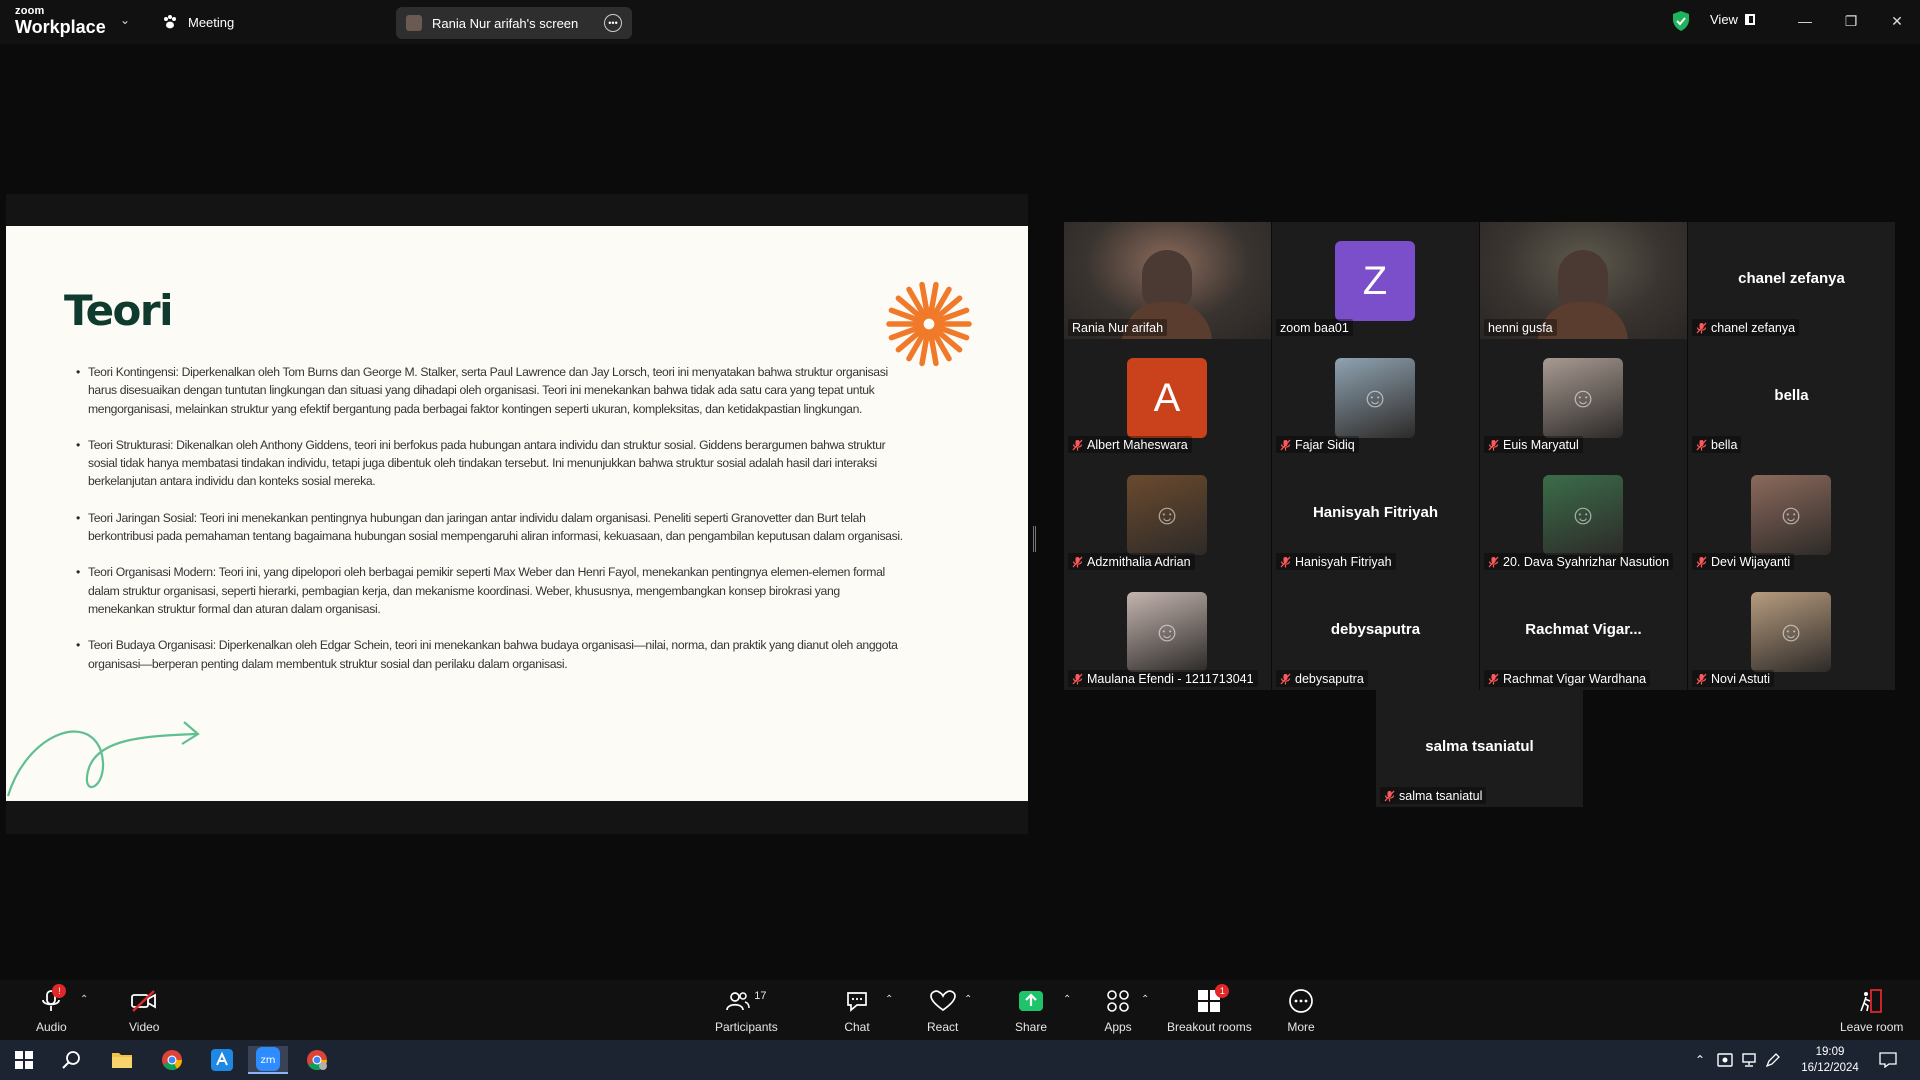  Describe the element at coordinates (1717, 444) in the screenshot. I see `participant-nameplate: bella` at that location.